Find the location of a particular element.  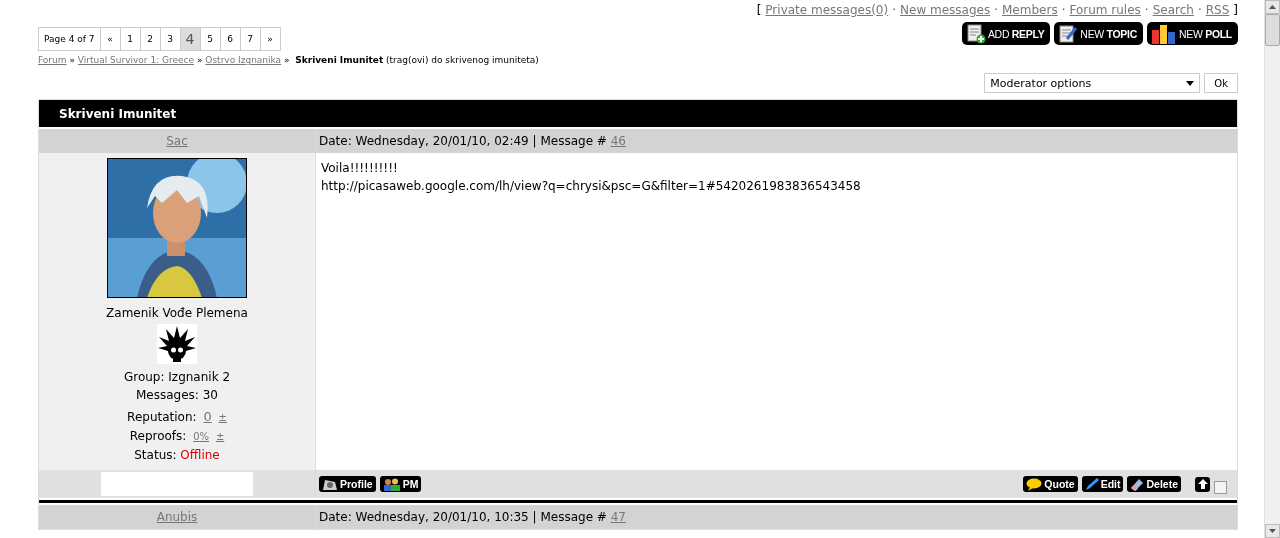

message-text: Voila!!!!!!!!!! is located at coordinates (360, 168).